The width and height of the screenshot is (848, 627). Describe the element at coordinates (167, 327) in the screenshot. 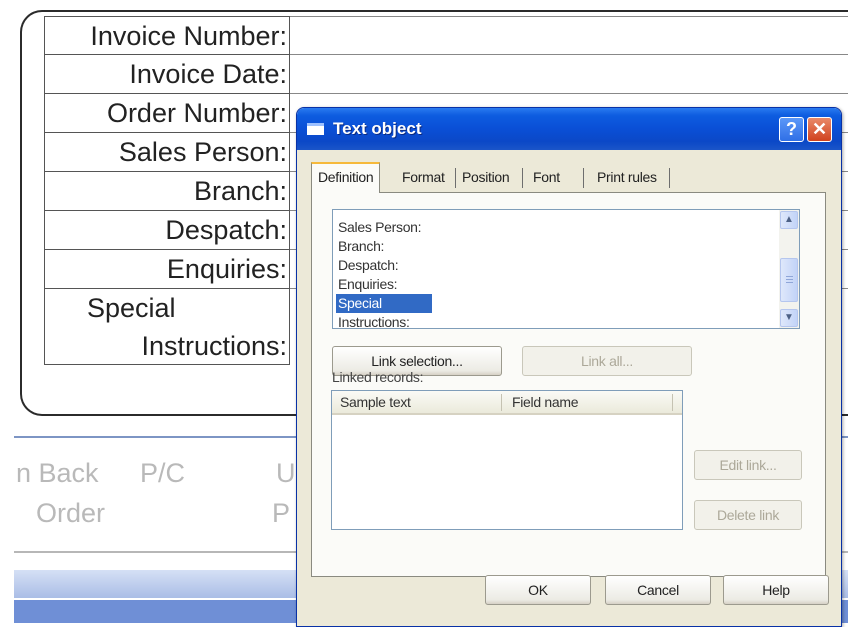

I see `label-special-instructions: Special Instructions:` at that location.